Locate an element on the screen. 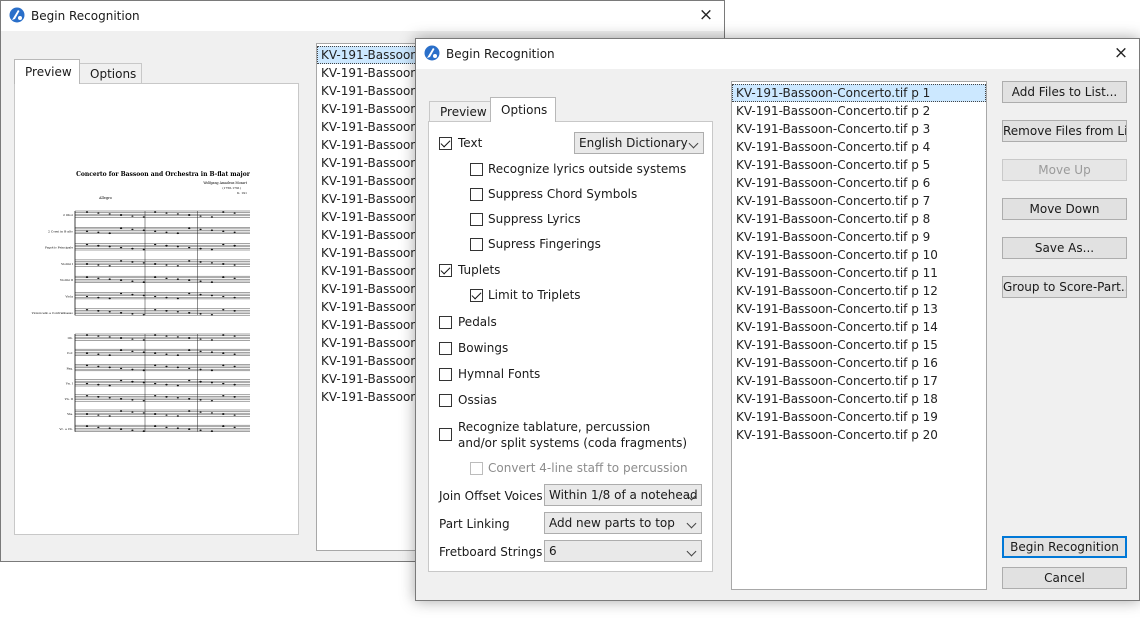 This screenshot has width=1140, height=625. limit-triplets-label: Limit to Triplets is located at coordinates (534, 295).